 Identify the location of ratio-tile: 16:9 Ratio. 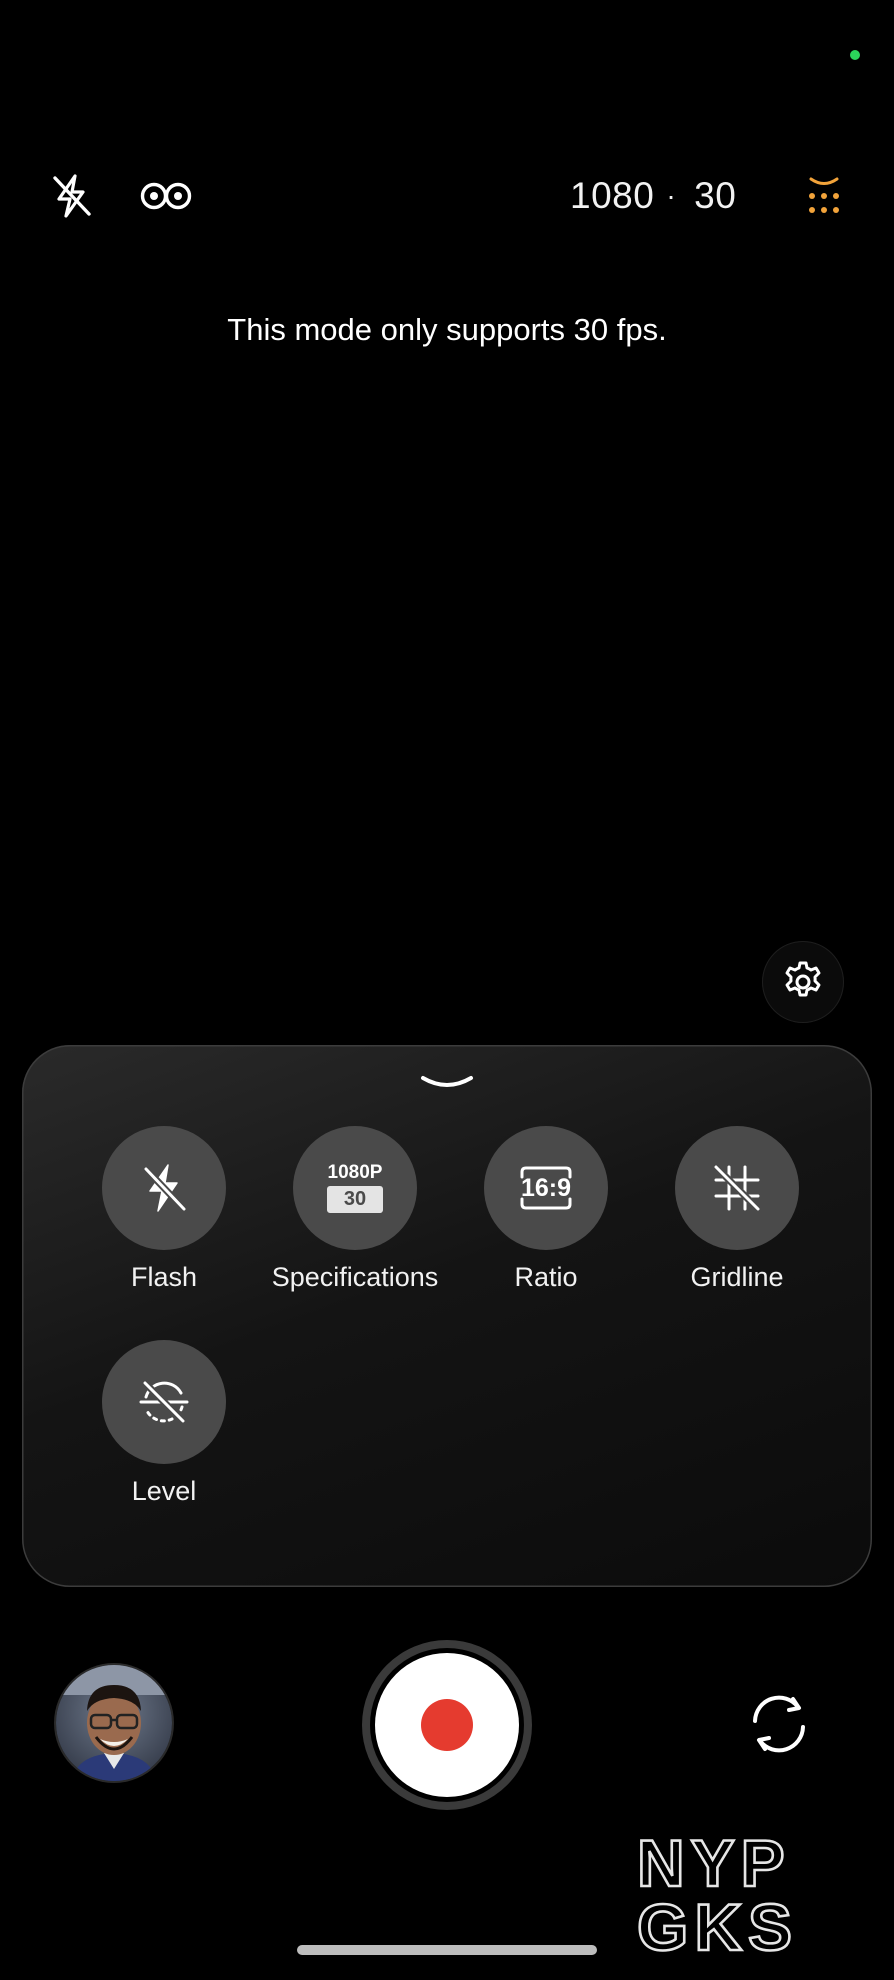
(546, 1209).